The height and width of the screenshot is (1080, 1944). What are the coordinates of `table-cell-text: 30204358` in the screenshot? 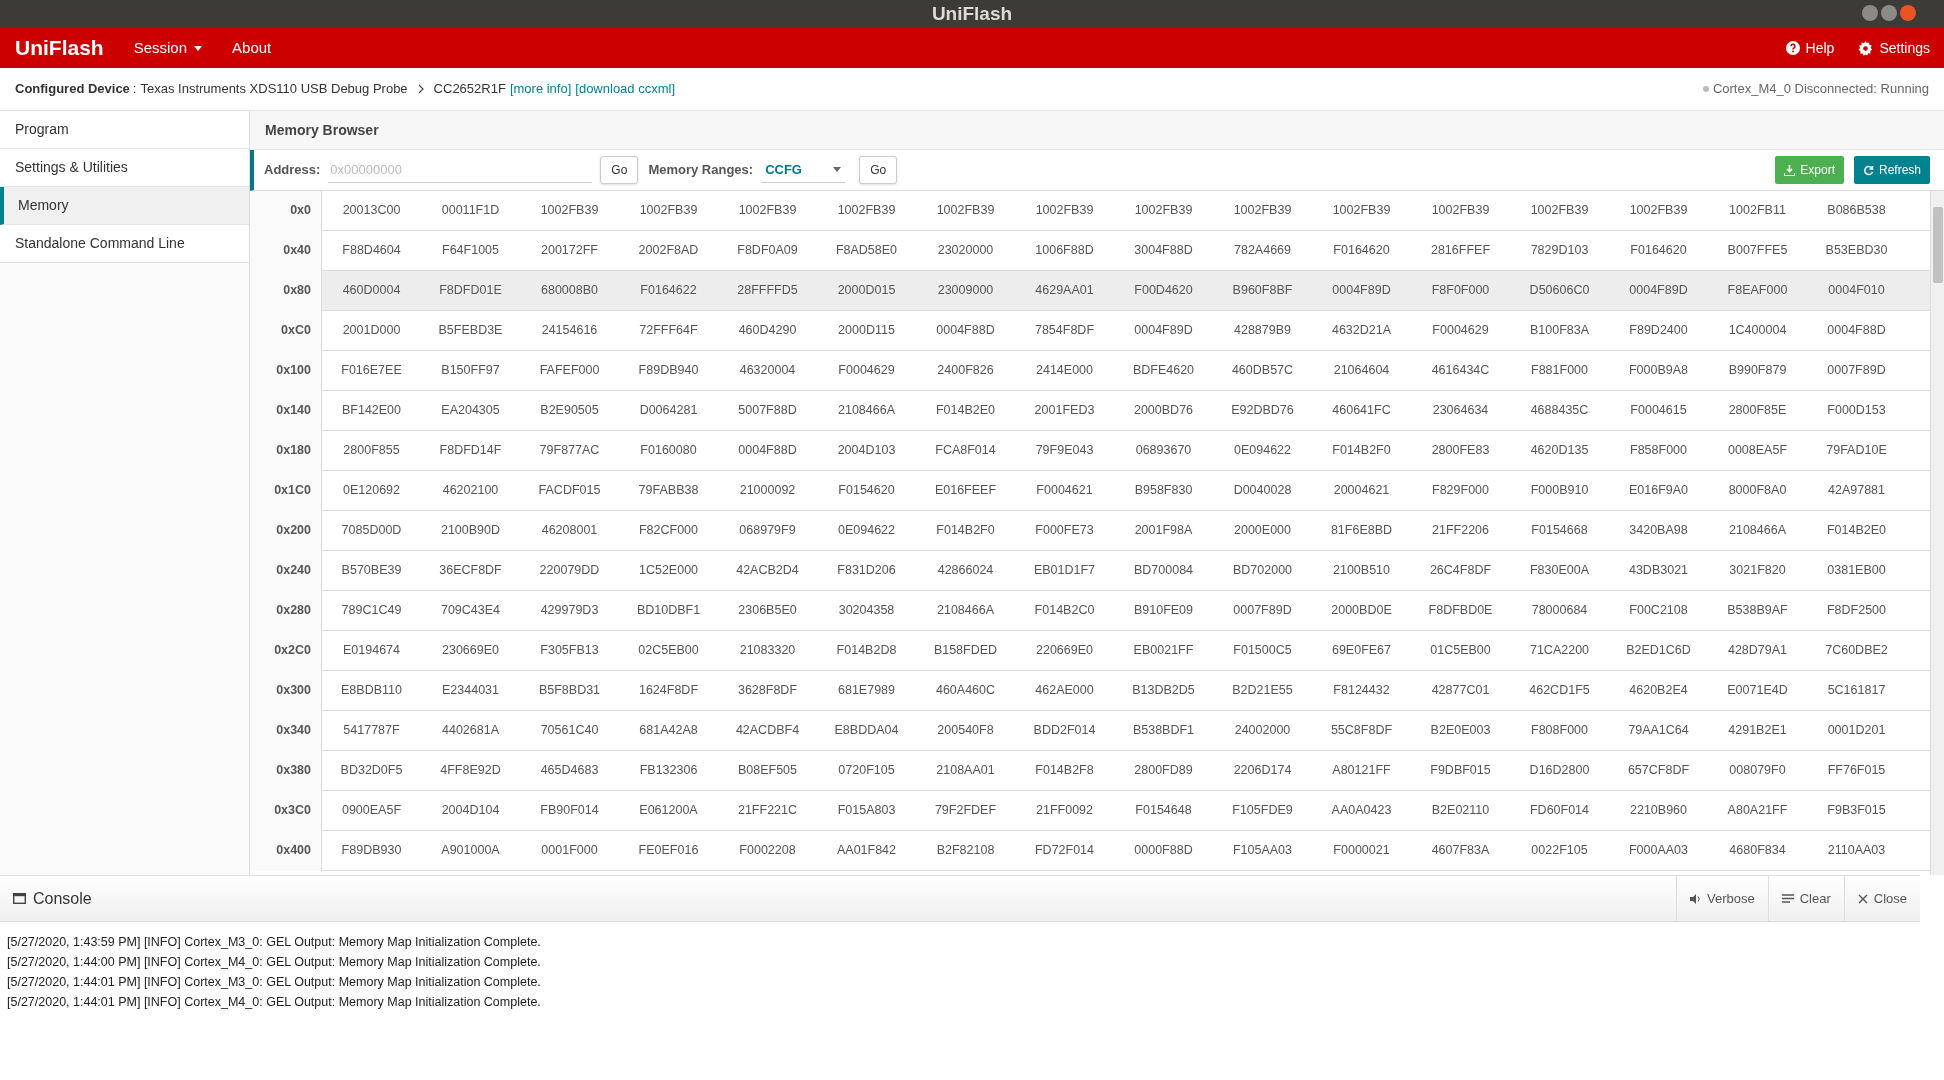 It's located at (866, 611).